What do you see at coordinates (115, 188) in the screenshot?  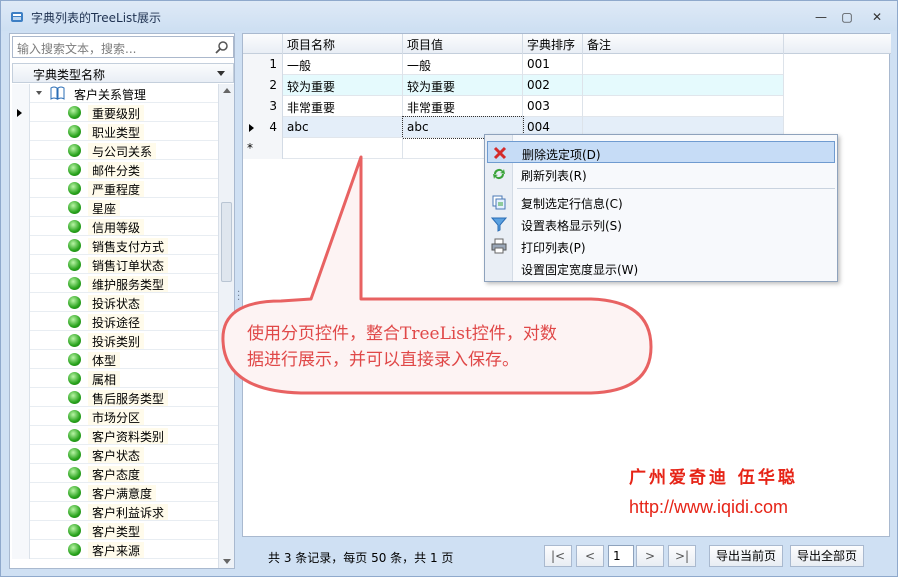 I see `tree-item: 严重程度` at bounding box center [115, 188].